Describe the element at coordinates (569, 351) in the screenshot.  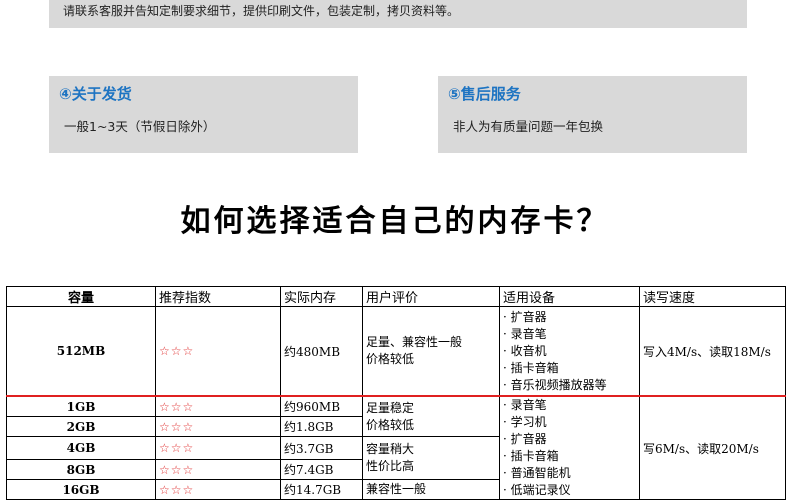
I see `devices-cell: · 扩音器 · 录音笔 · 收音机 · 插卡音箱 · 音乐视频播放器等` at that location.